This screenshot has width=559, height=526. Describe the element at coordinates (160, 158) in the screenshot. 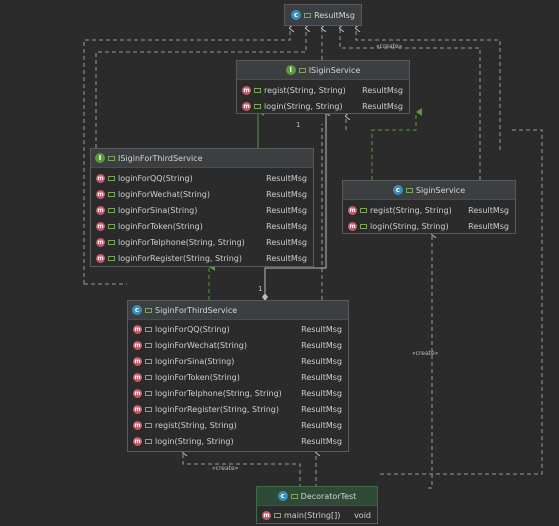

I see `interface-title: ISiginForThirdService` at that location.